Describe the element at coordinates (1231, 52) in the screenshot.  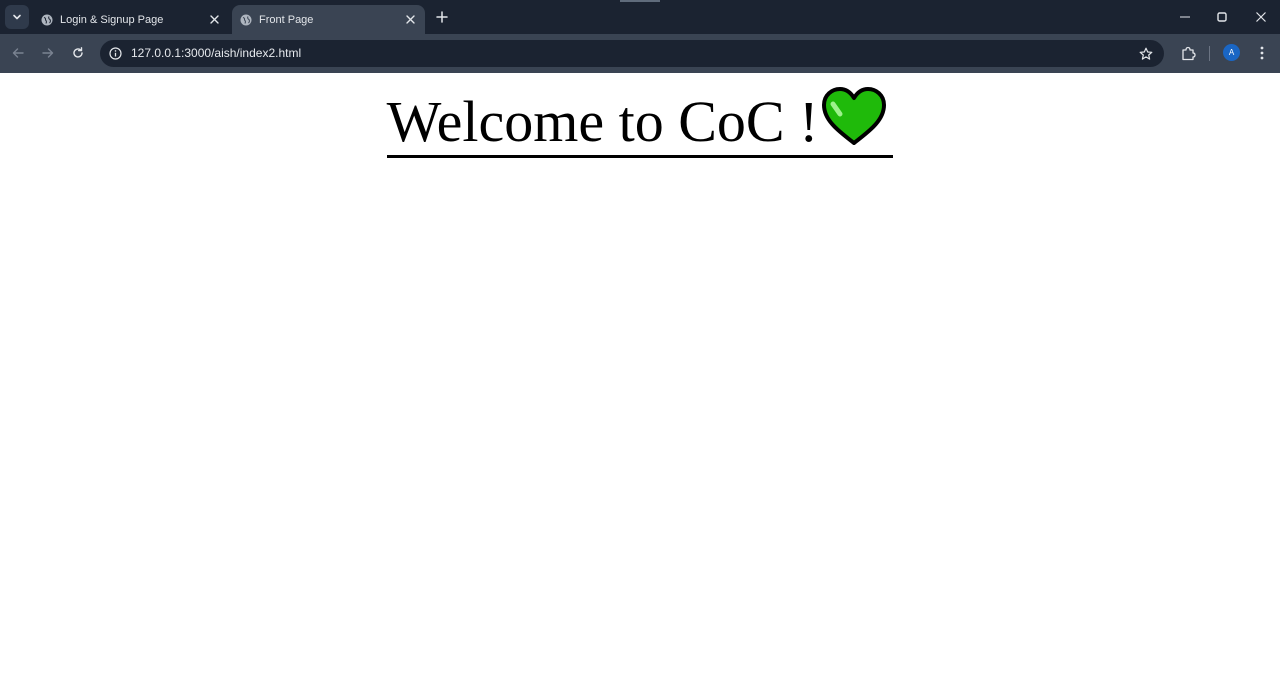
I see `profile-avatar: A` at that location.